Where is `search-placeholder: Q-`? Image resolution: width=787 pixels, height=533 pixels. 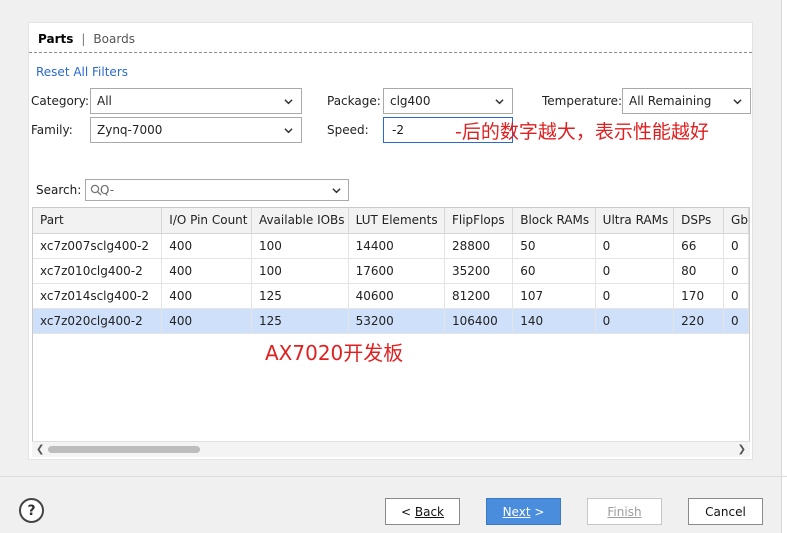
search-placeholder: Q- is located at coordinates (107, 190).